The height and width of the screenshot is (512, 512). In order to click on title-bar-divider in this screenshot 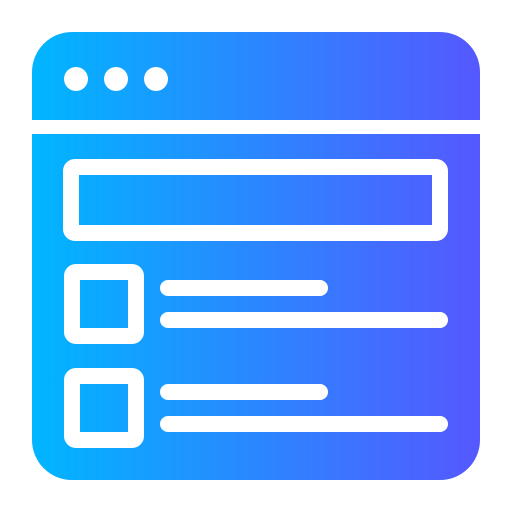, I will do `click(256, 127)`.